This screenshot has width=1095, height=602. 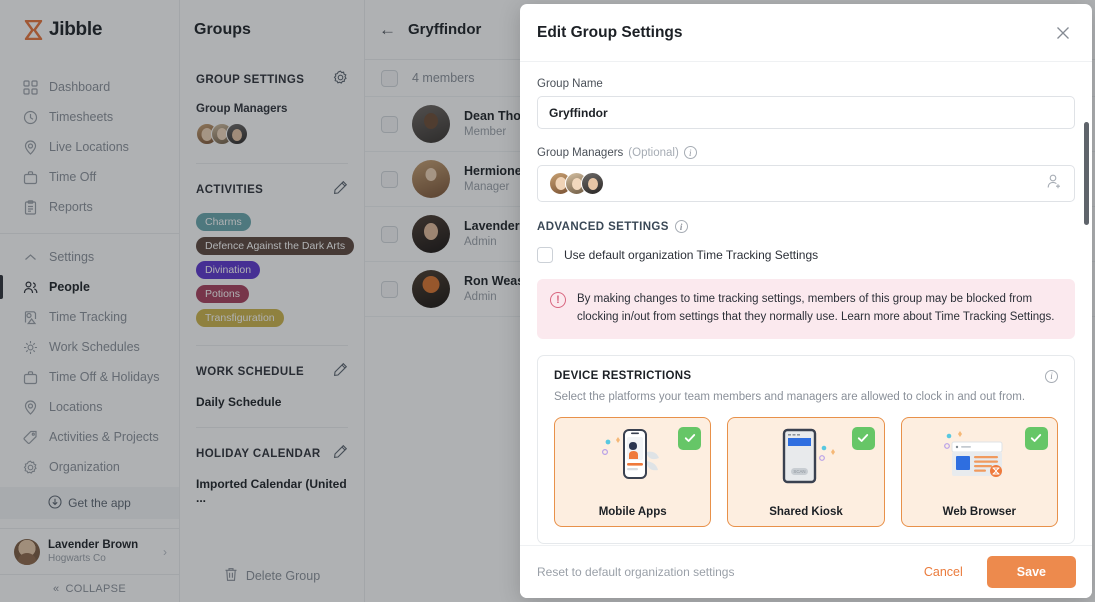 What do you see at coordinates (806, 376) in the screenshot?
I see `device-restrictions-header: DEVICE RESTRICTIONS i` at bounding box center [806, 376].